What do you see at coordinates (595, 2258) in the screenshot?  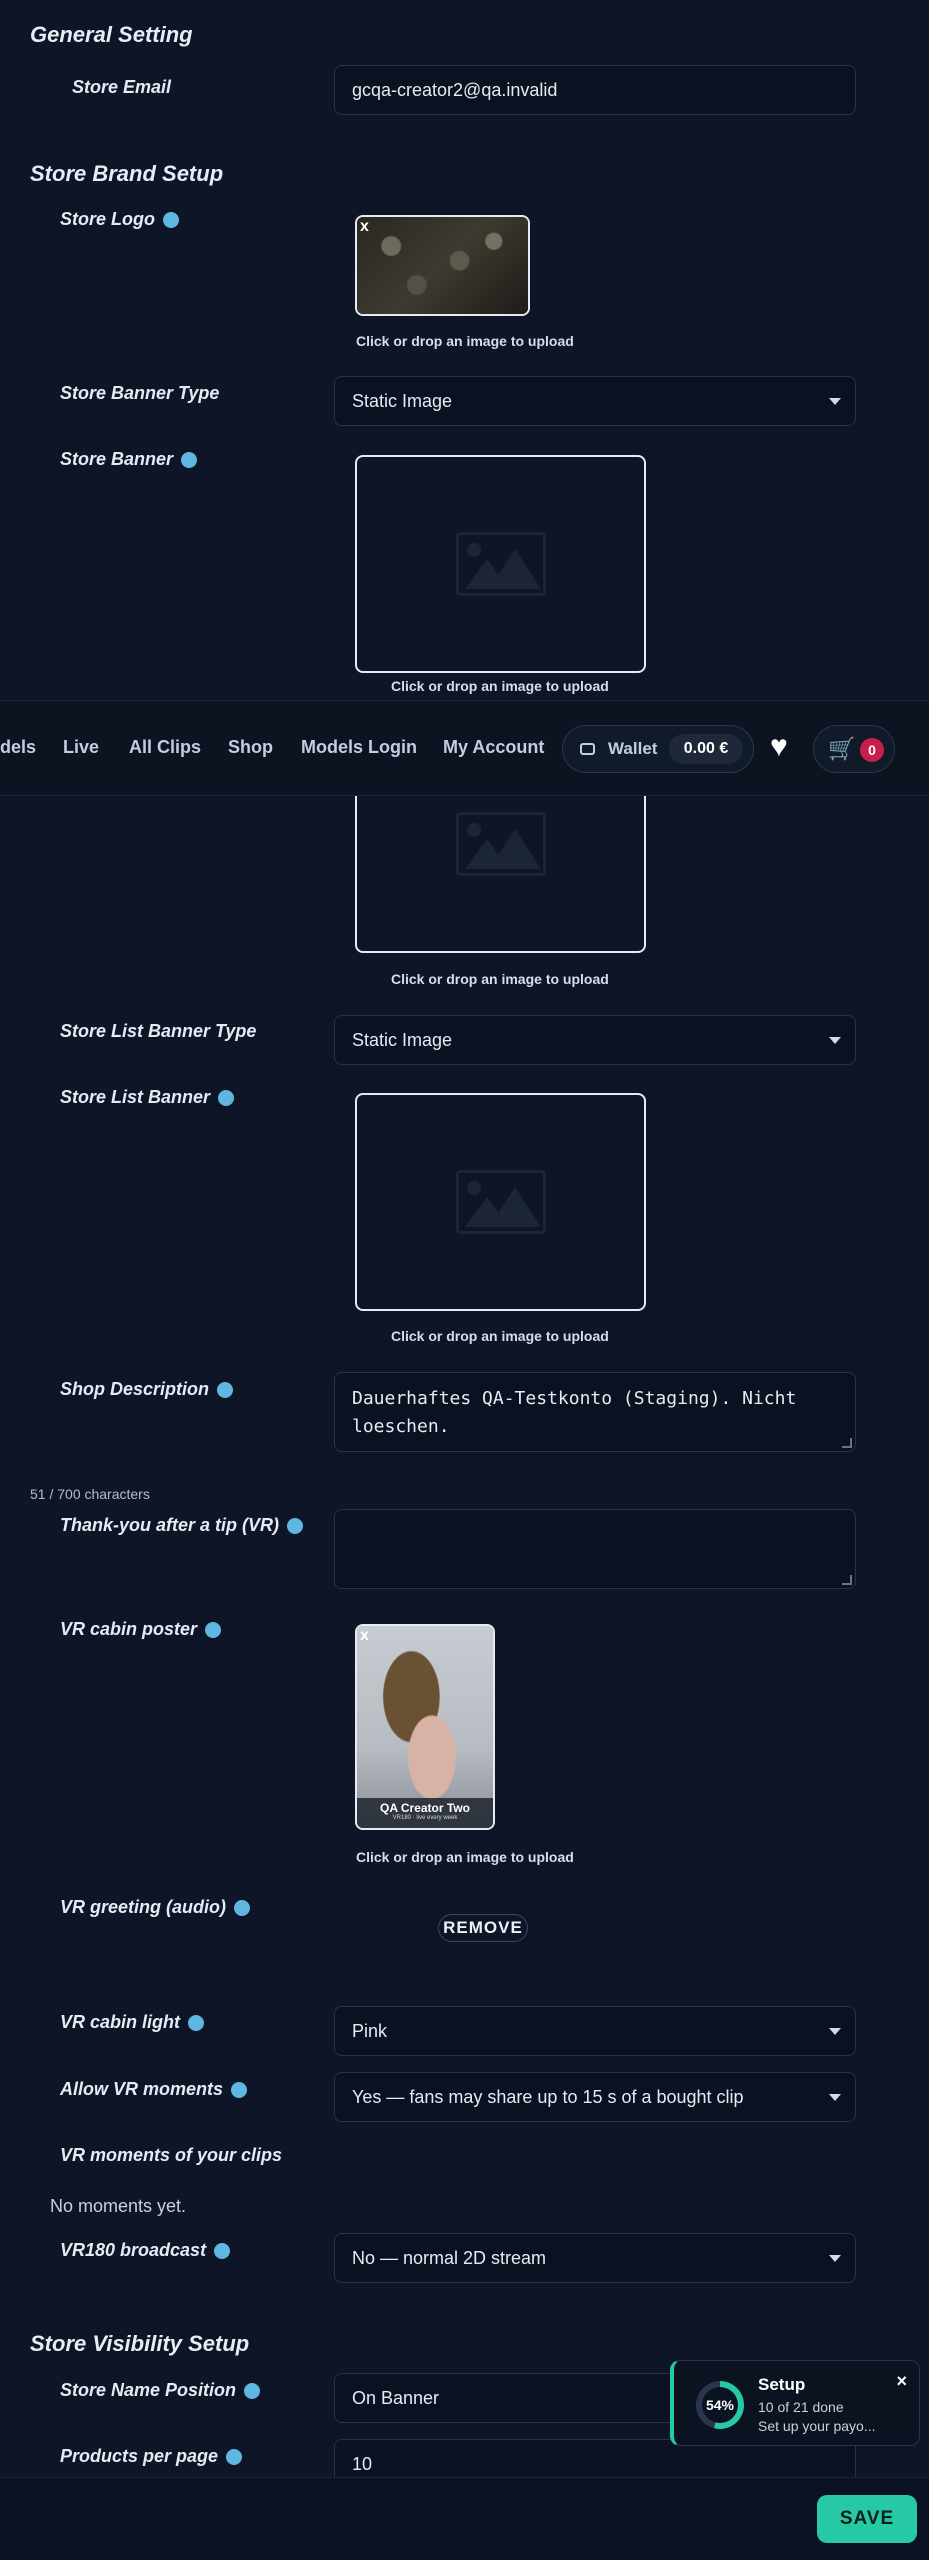 I see `vr180-broadcast-select: No — normal 2D stream` at bounding box center [595, 2258].